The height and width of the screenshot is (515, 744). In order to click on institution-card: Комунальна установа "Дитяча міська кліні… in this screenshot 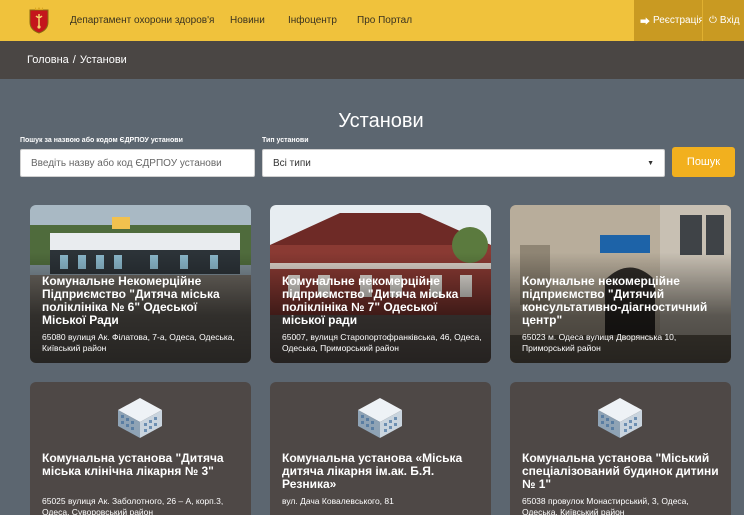, I will do `click(140, 448)`.